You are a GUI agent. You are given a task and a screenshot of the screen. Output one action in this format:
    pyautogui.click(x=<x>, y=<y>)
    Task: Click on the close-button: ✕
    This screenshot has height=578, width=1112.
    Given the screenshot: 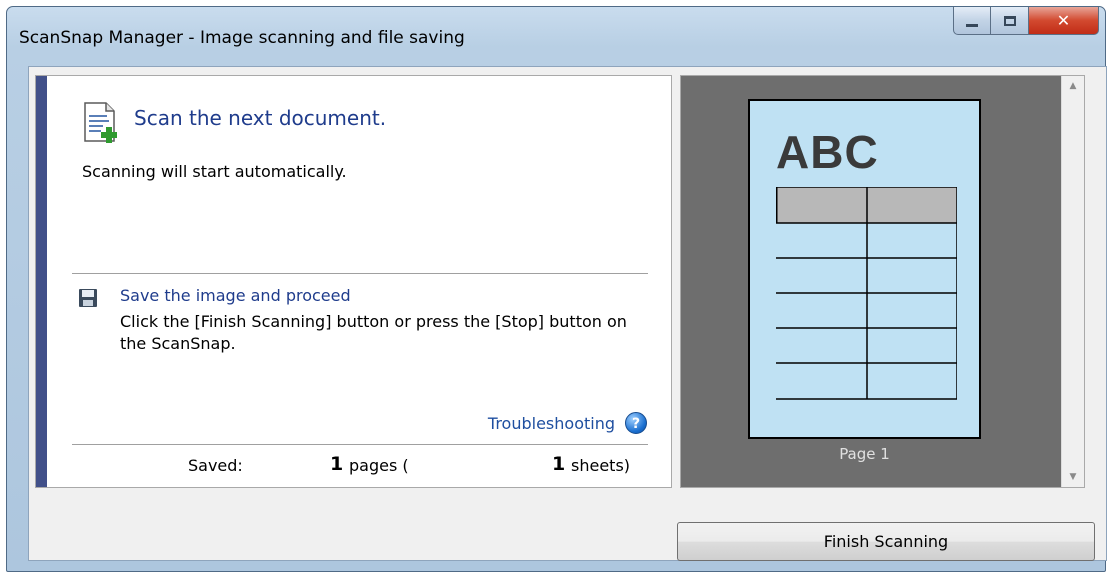 What is the action you would take?
    pyautogui.click(x=1064, y=21)
    